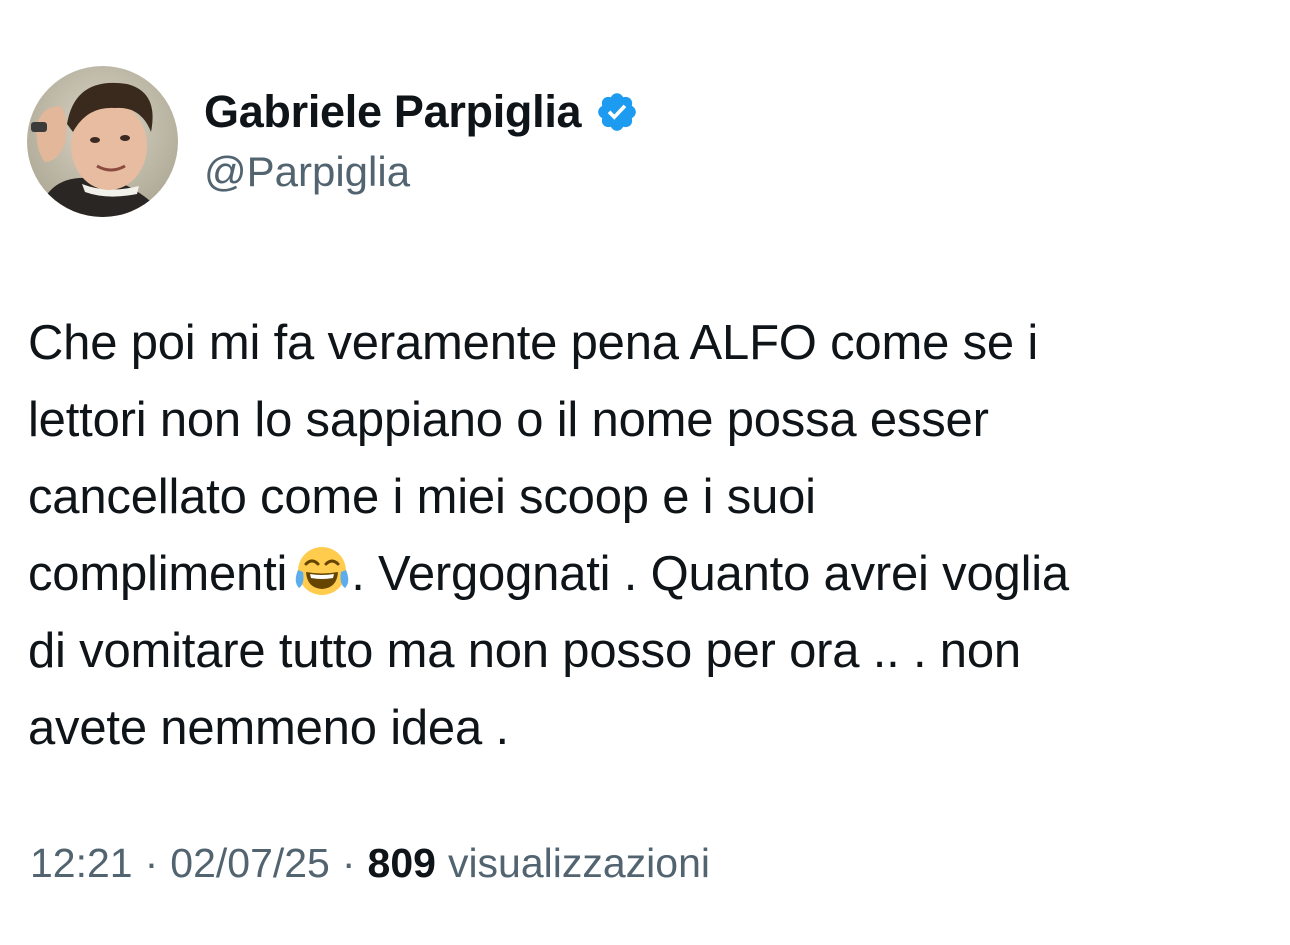 This screenshot has height=945, width=1290. I want to click on verified-badge-icon, so click(617, 112).